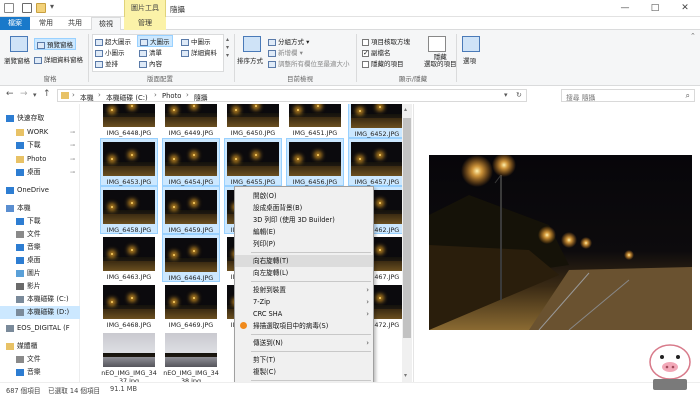 Image resolution: width=700 pixels, height=395 pixels. Describe the element at coordinates (127, 97) in the screenshot. I see `path-segment: 本機磁碟 (C:)` at that location.